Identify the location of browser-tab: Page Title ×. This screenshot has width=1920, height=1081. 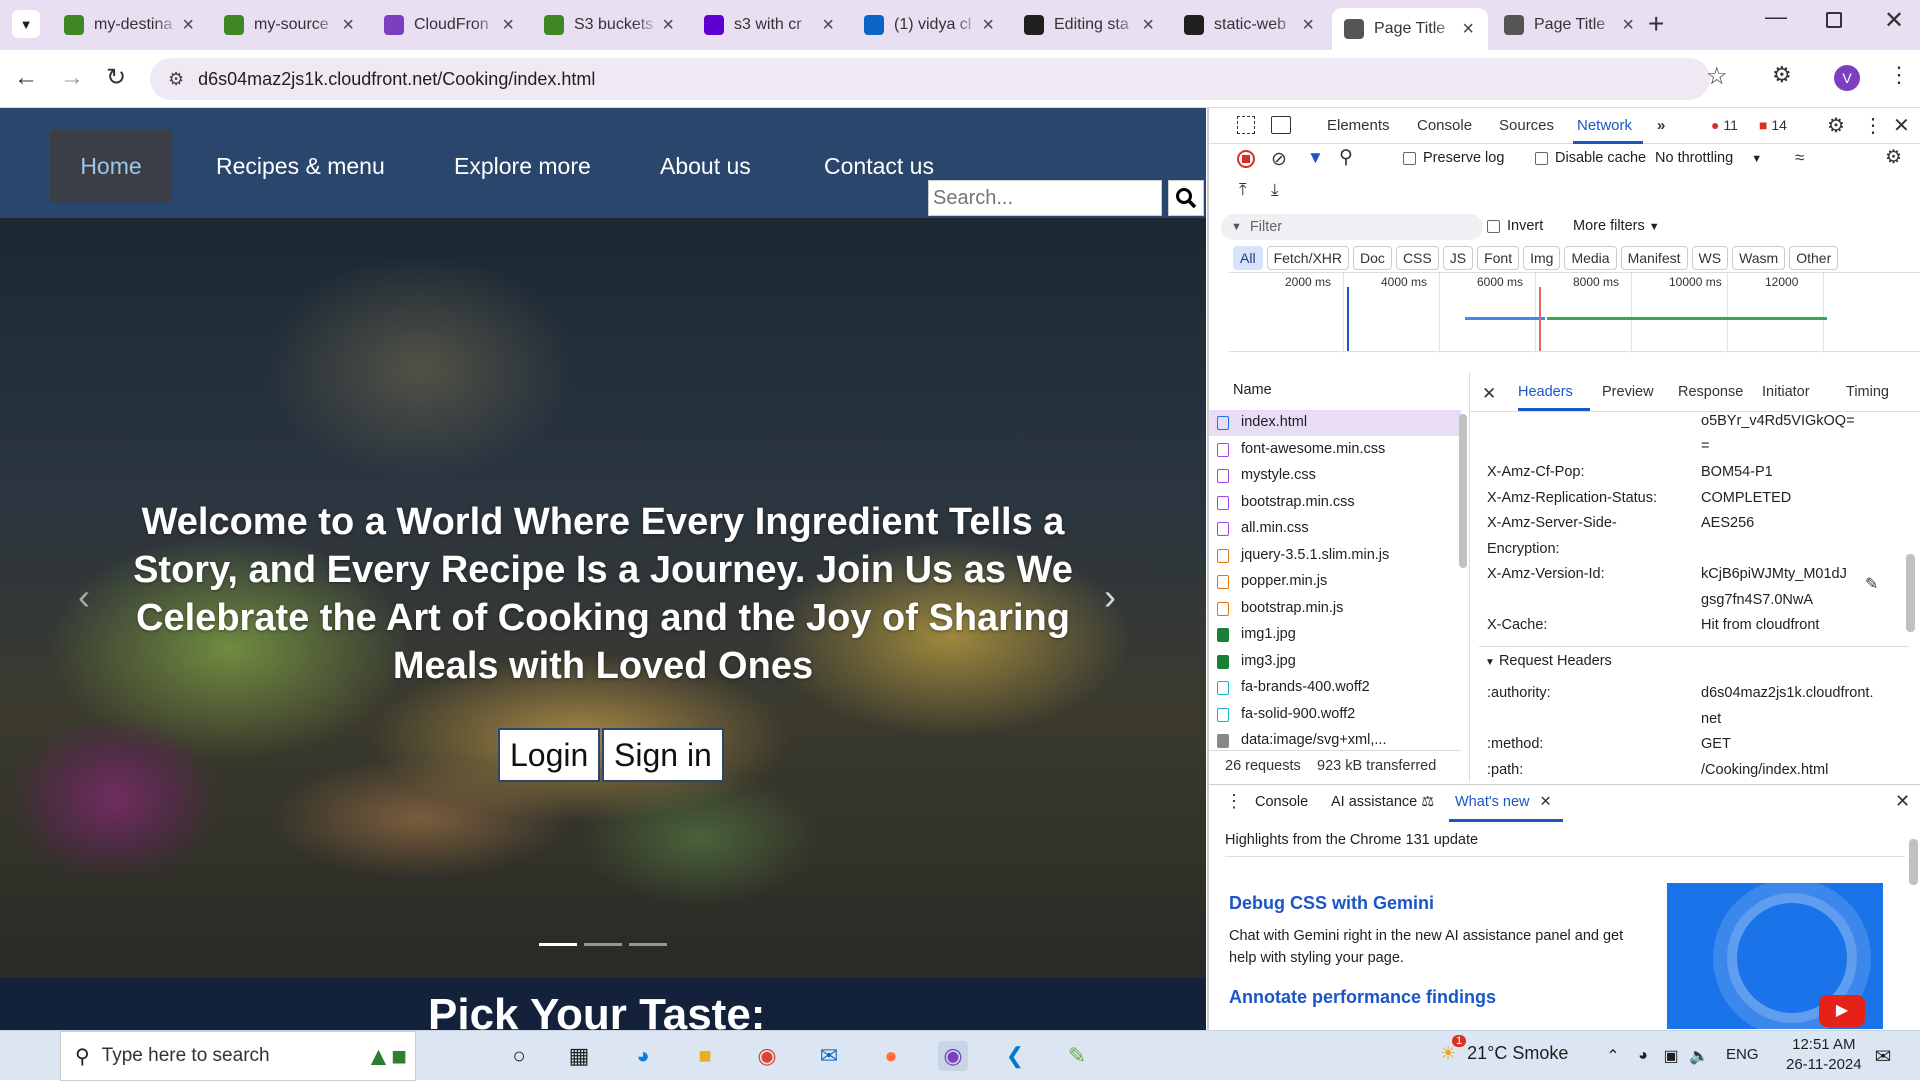
(1570, 25).